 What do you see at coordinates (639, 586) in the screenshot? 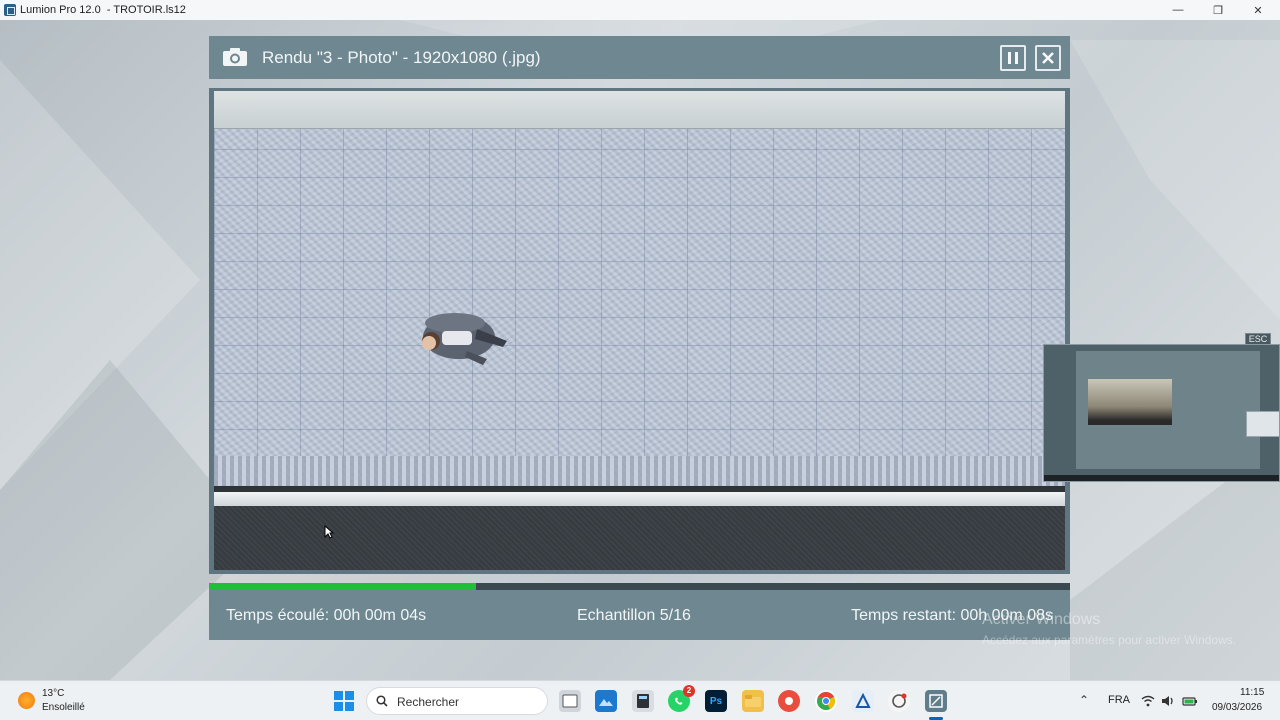
I see `render-progress-bar` at bounding box center [639, 586].